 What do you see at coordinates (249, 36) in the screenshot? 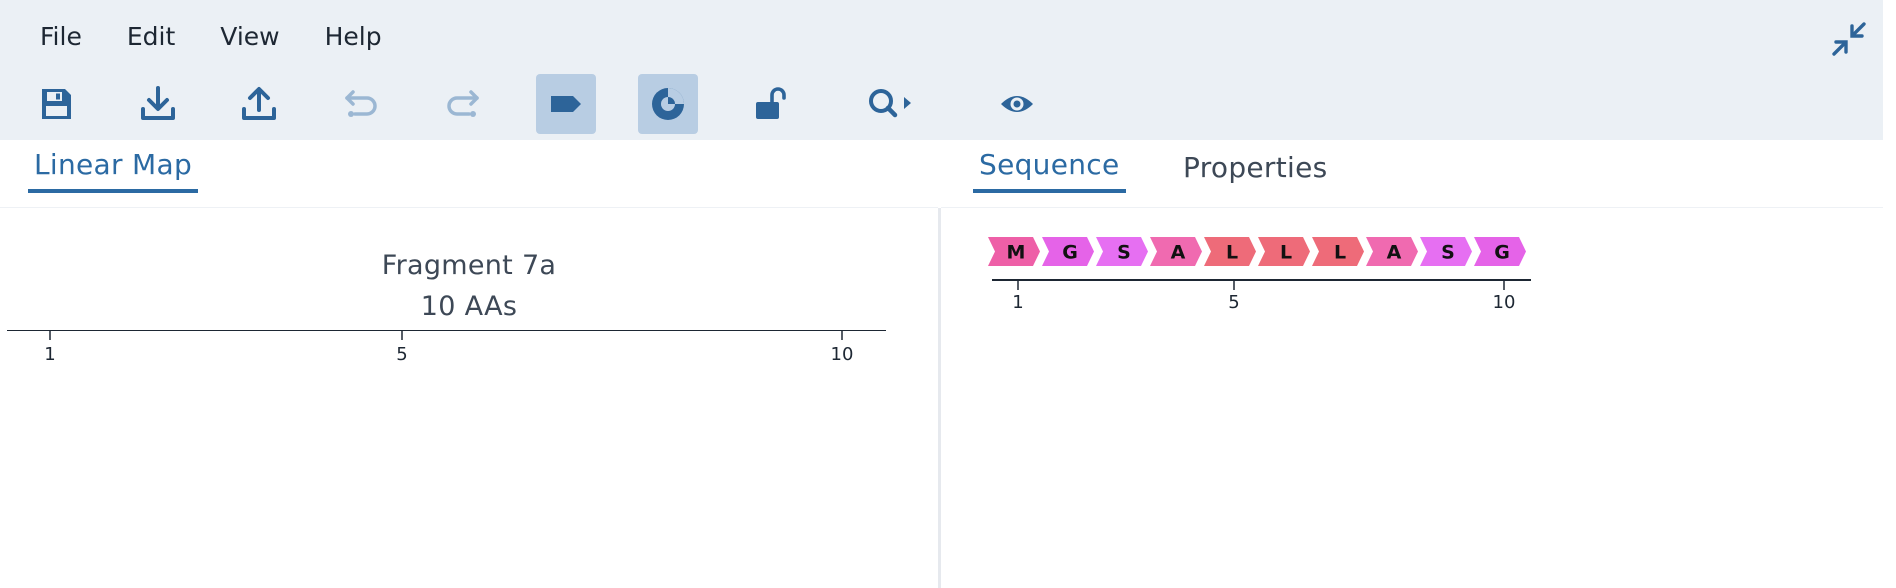
I see `menu-view: View` at bounding box center [249, 36].